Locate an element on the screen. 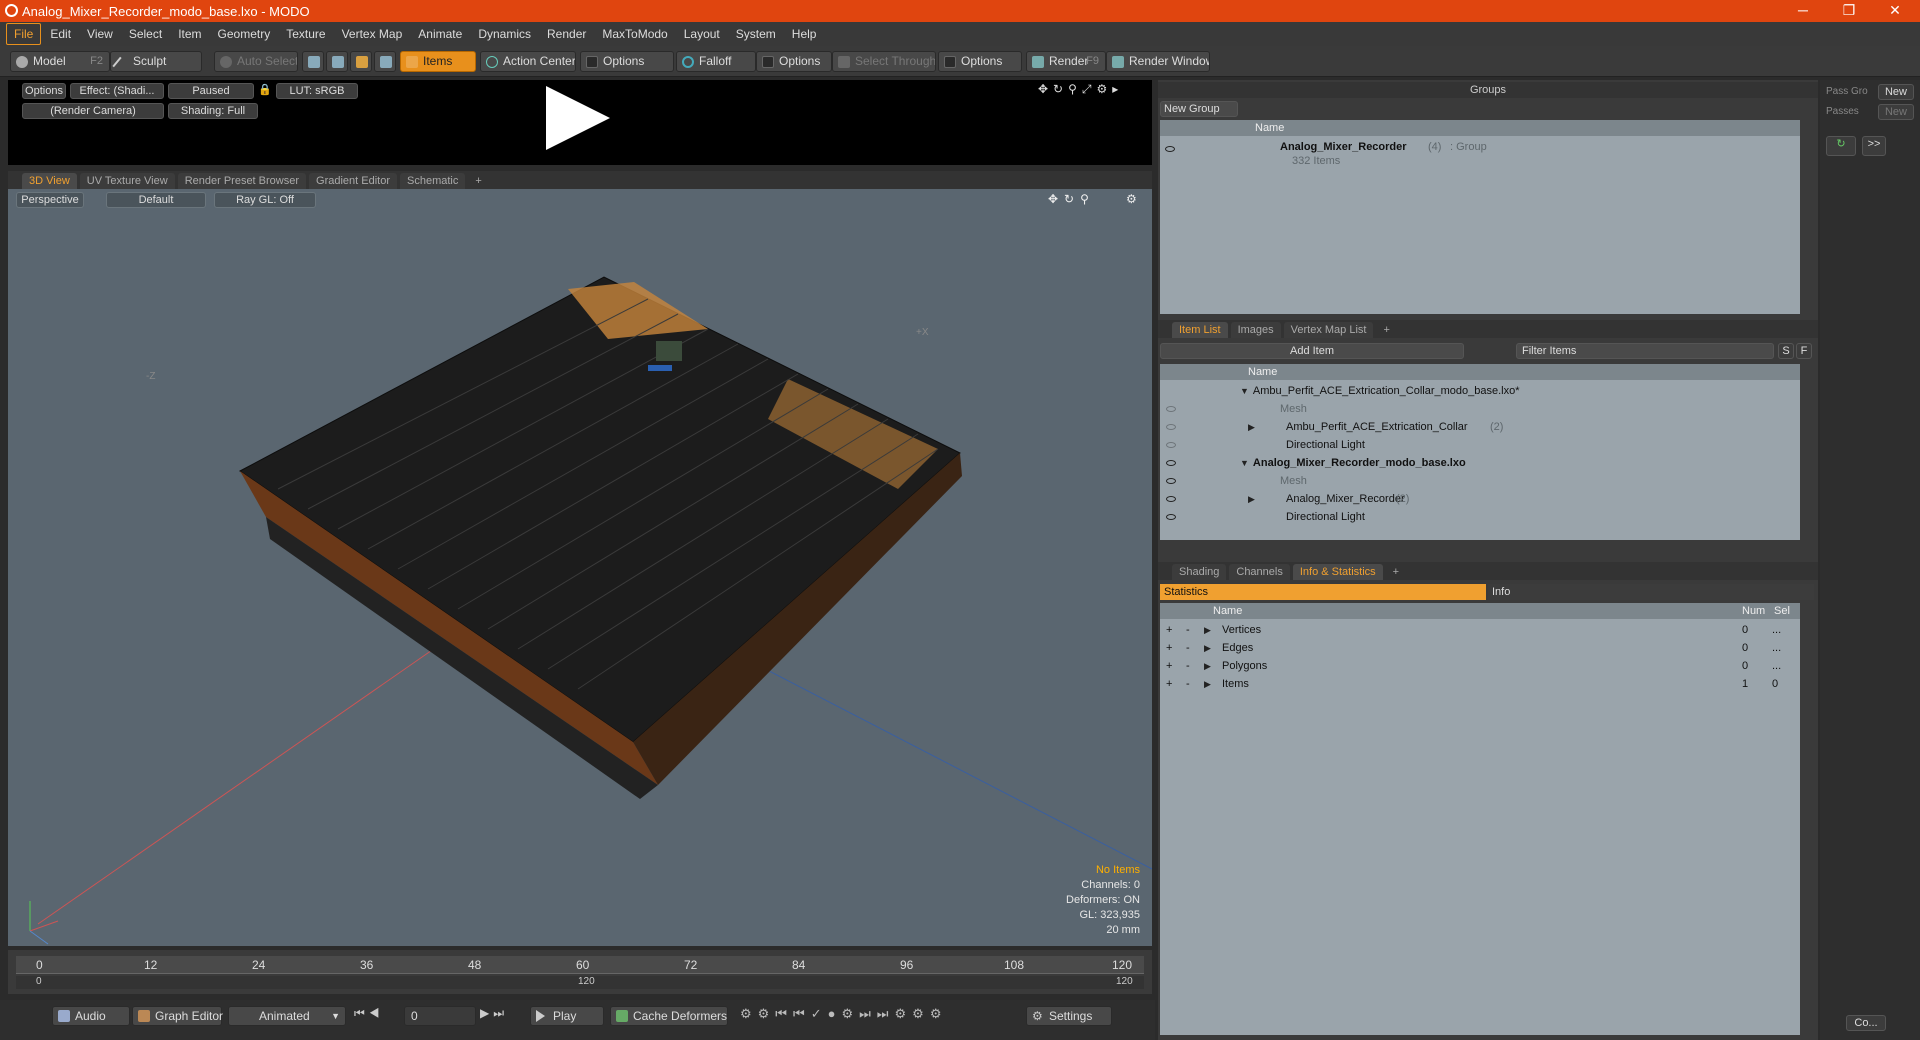 The image size is (1920, 1040). close-button: ✕ is located at coordinates (1895, 11).